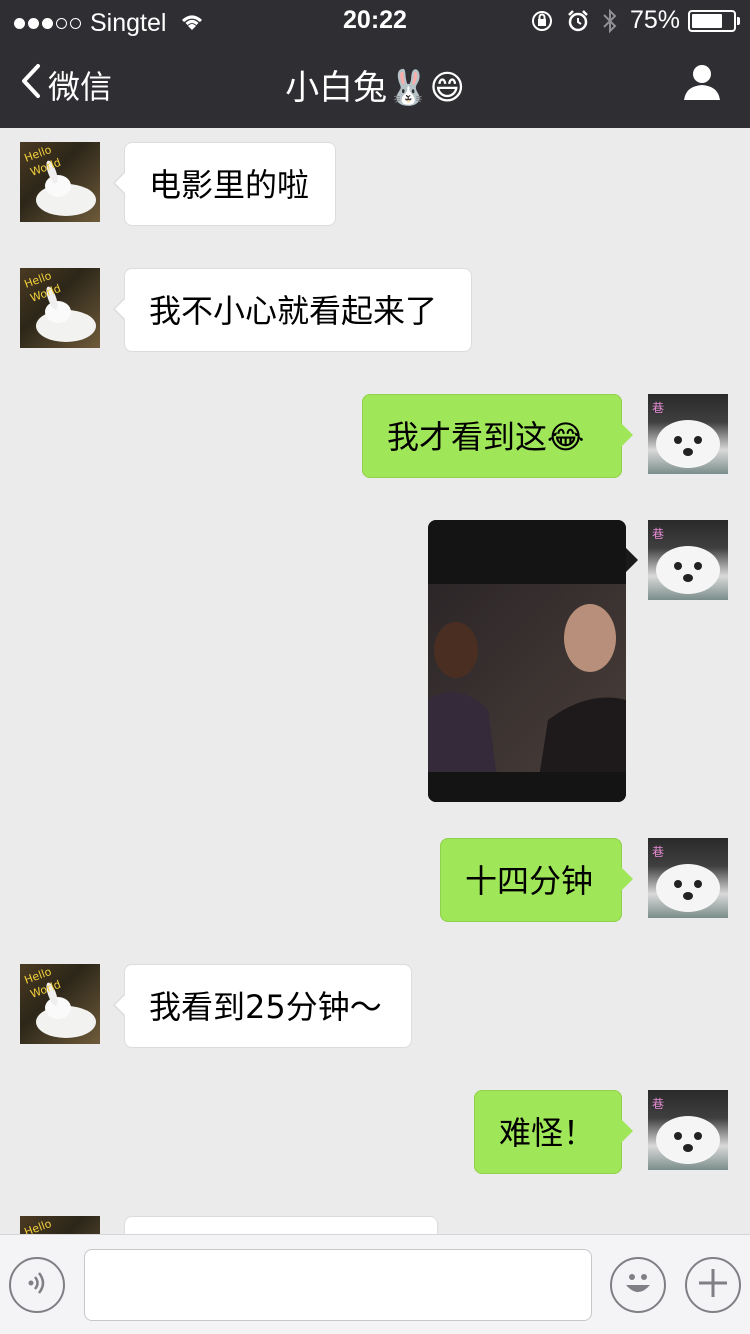  What do you see at coordinates (497, 436) in the screenshot?
I see `message-bubble-outgoing: 我才看到这😂` at bounding box center [497, 436].